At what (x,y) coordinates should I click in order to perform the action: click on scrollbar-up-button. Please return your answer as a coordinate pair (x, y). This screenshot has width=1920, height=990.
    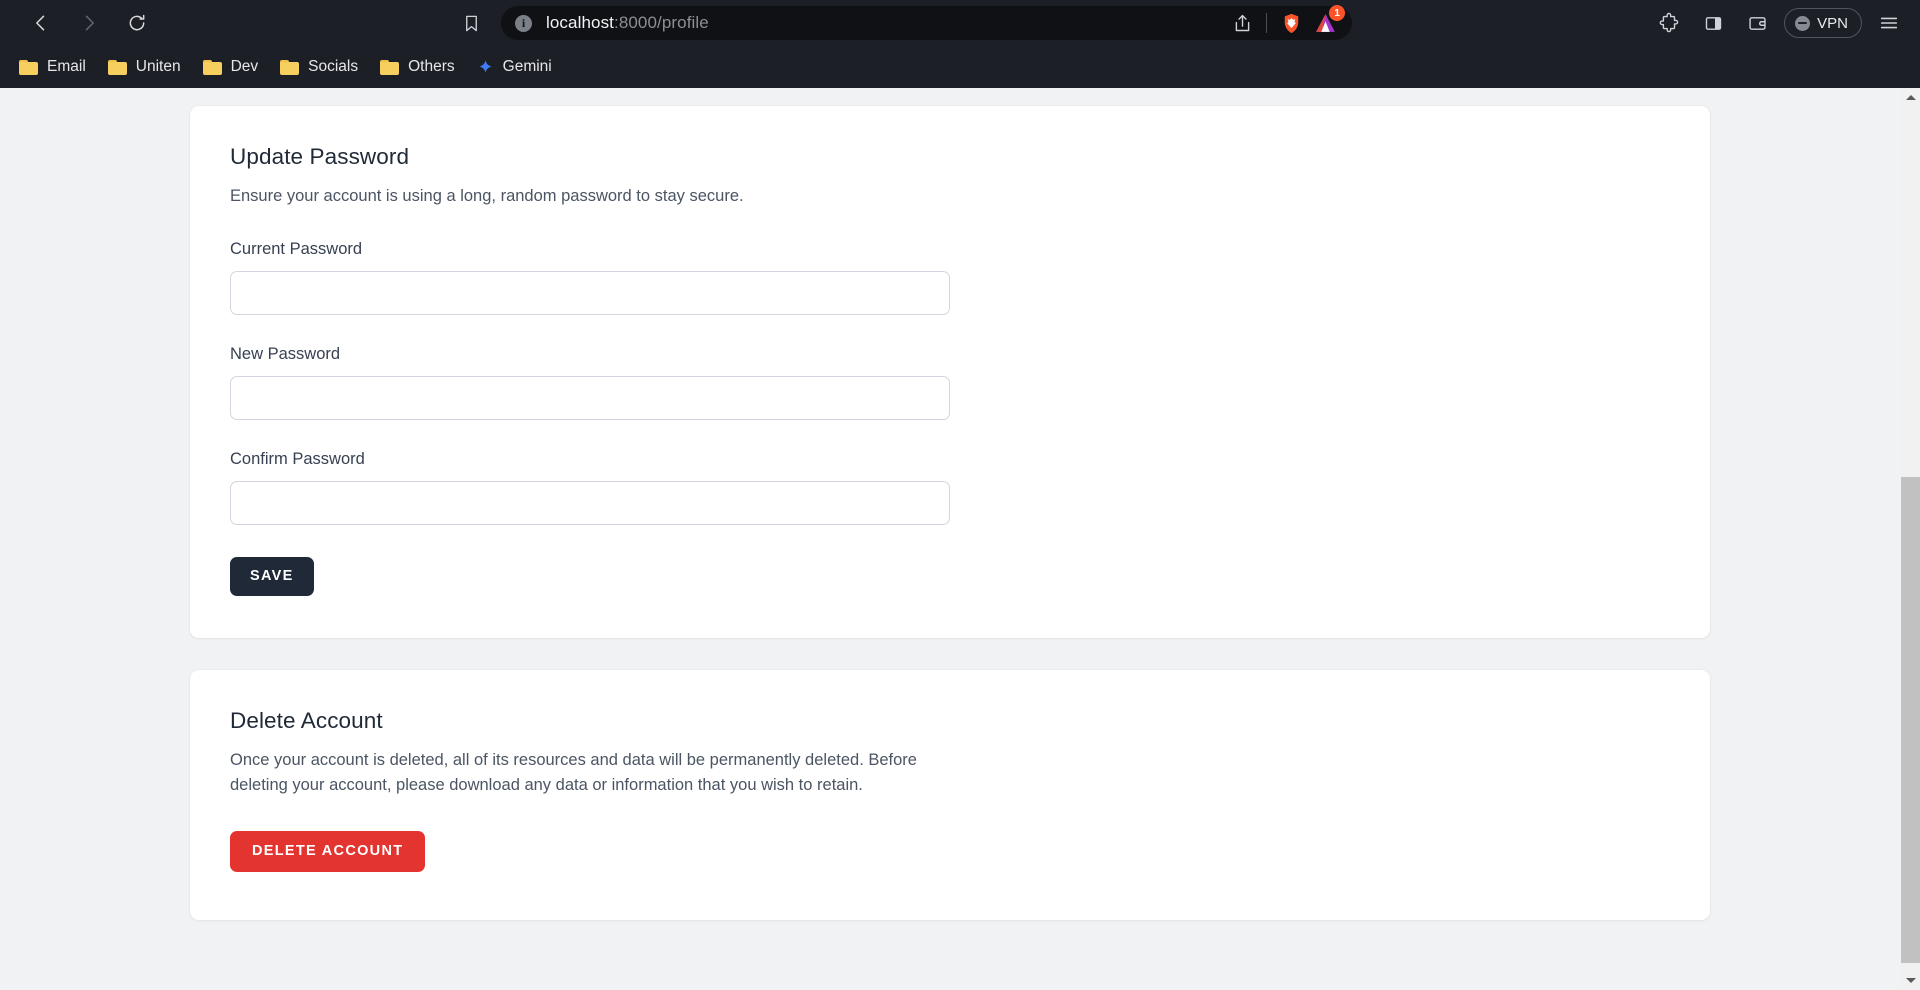
    Looking at the image, I should click on (1910, 97).